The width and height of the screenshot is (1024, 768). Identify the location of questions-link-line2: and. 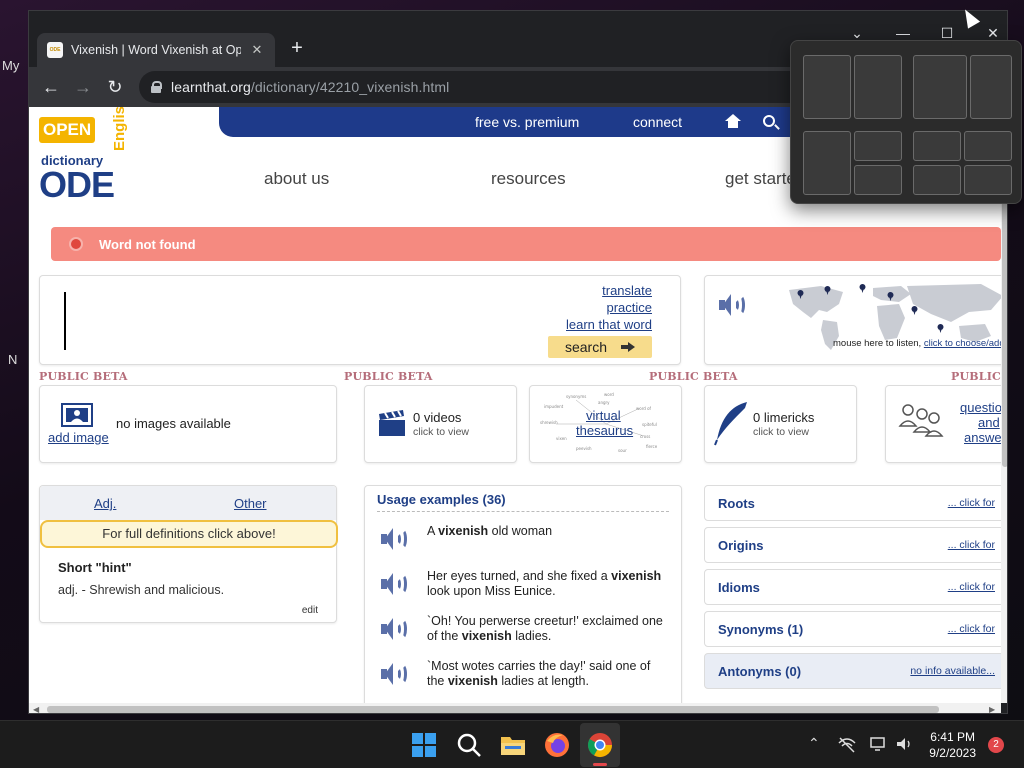
(989, 422).